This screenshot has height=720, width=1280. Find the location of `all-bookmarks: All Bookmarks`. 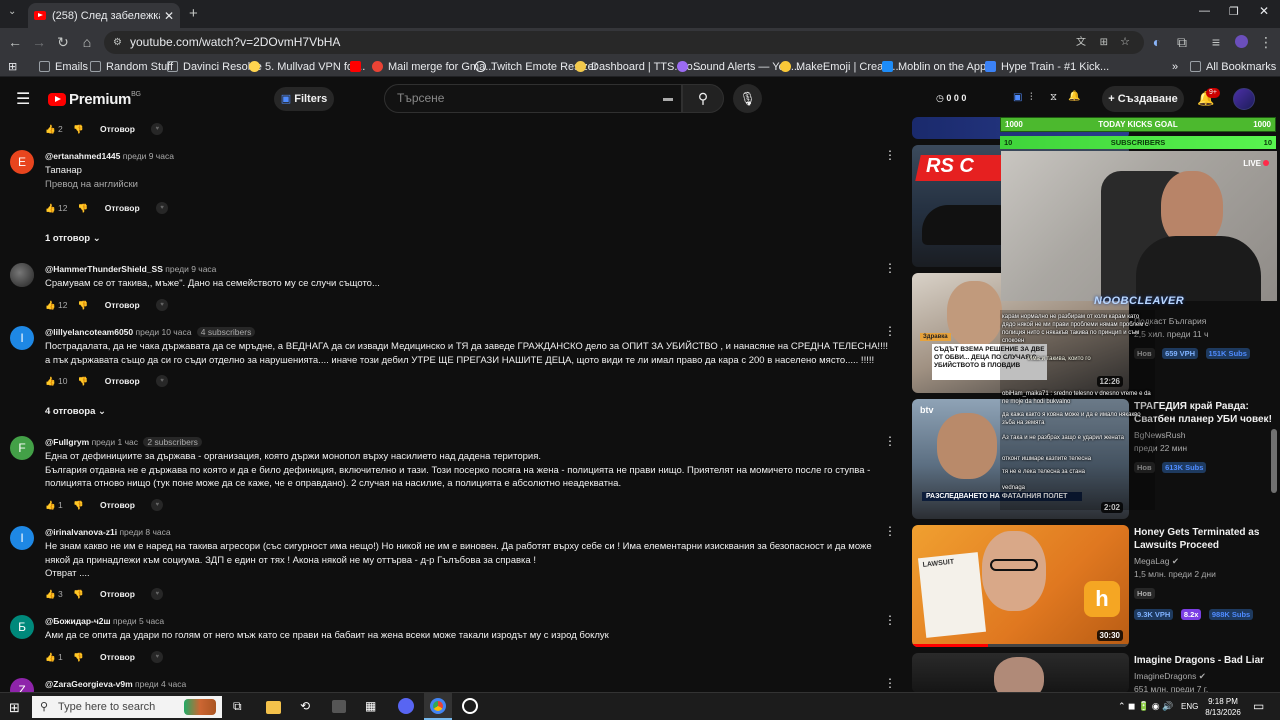

all-bookmarks: All Bookmarks is located at coordinates (1233, 67).